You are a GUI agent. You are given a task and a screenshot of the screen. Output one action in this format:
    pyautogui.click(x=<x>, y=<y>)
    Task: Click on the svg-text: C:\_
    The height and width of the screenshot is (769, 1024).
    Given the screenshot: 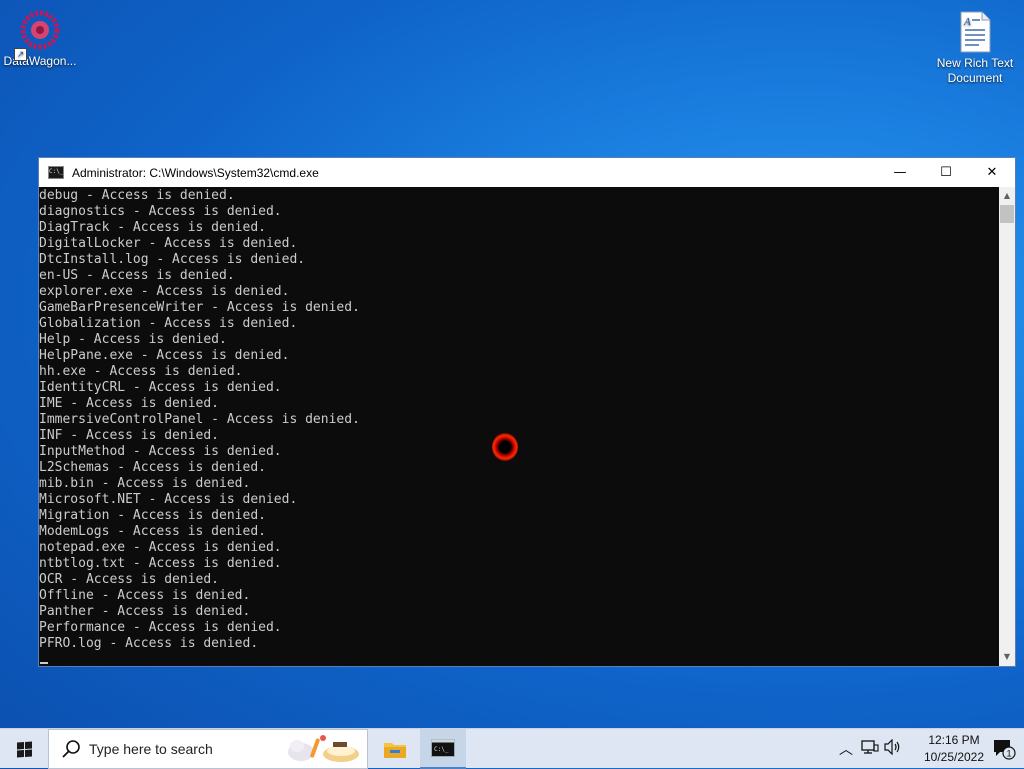 What is the action you would take?
    pyautogui.click(x=441, y=749)
    